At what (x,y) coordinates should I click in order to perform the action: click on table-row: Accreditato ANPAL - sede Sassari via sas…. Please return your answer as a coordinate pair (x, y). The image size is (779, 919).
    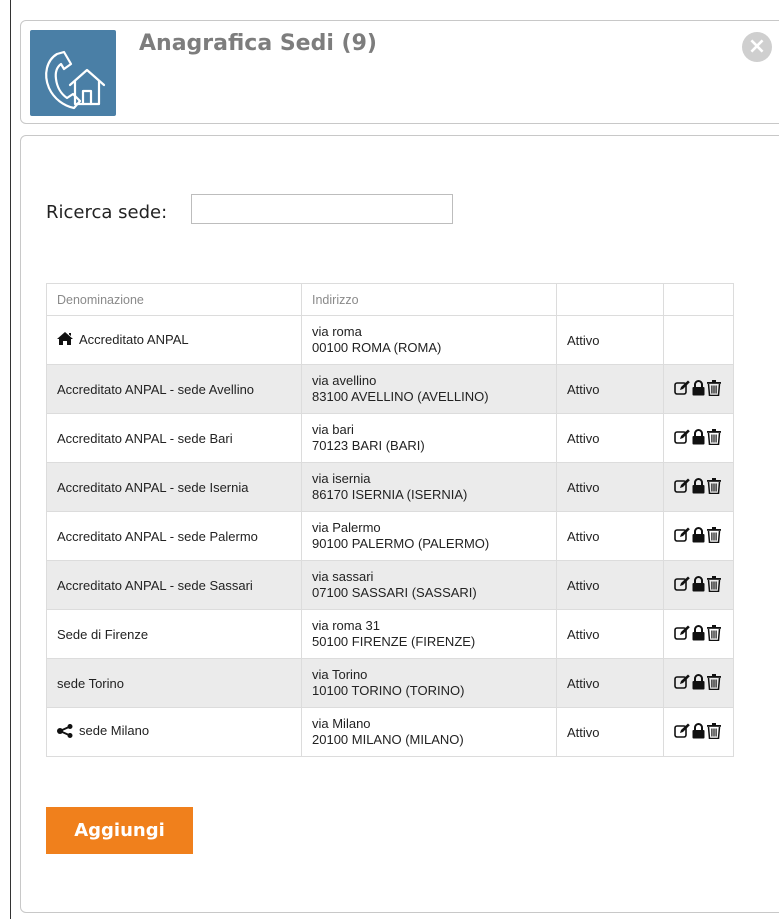
    Looking at the image, I should click on (390, 585).